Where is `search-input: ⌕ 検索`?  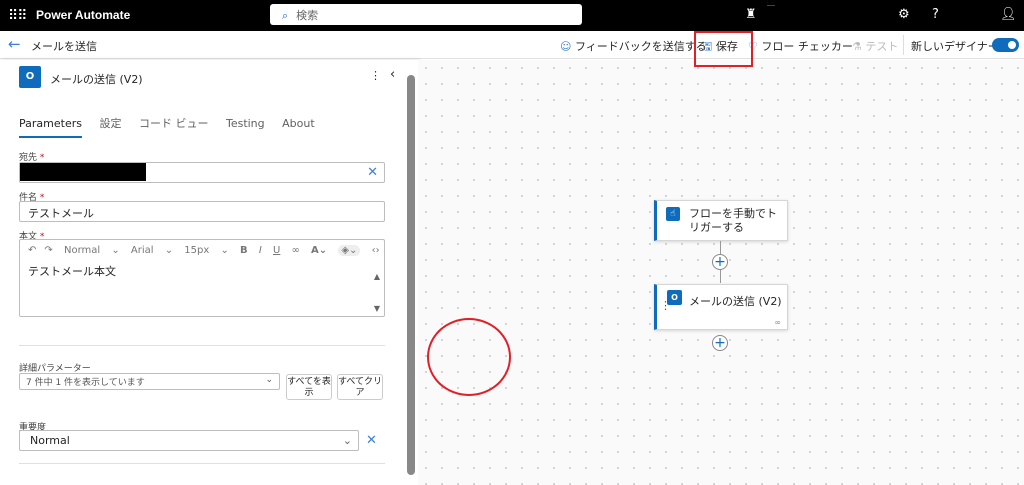
search-input: ⌕ 検索 is located at coordinates (426, 14).